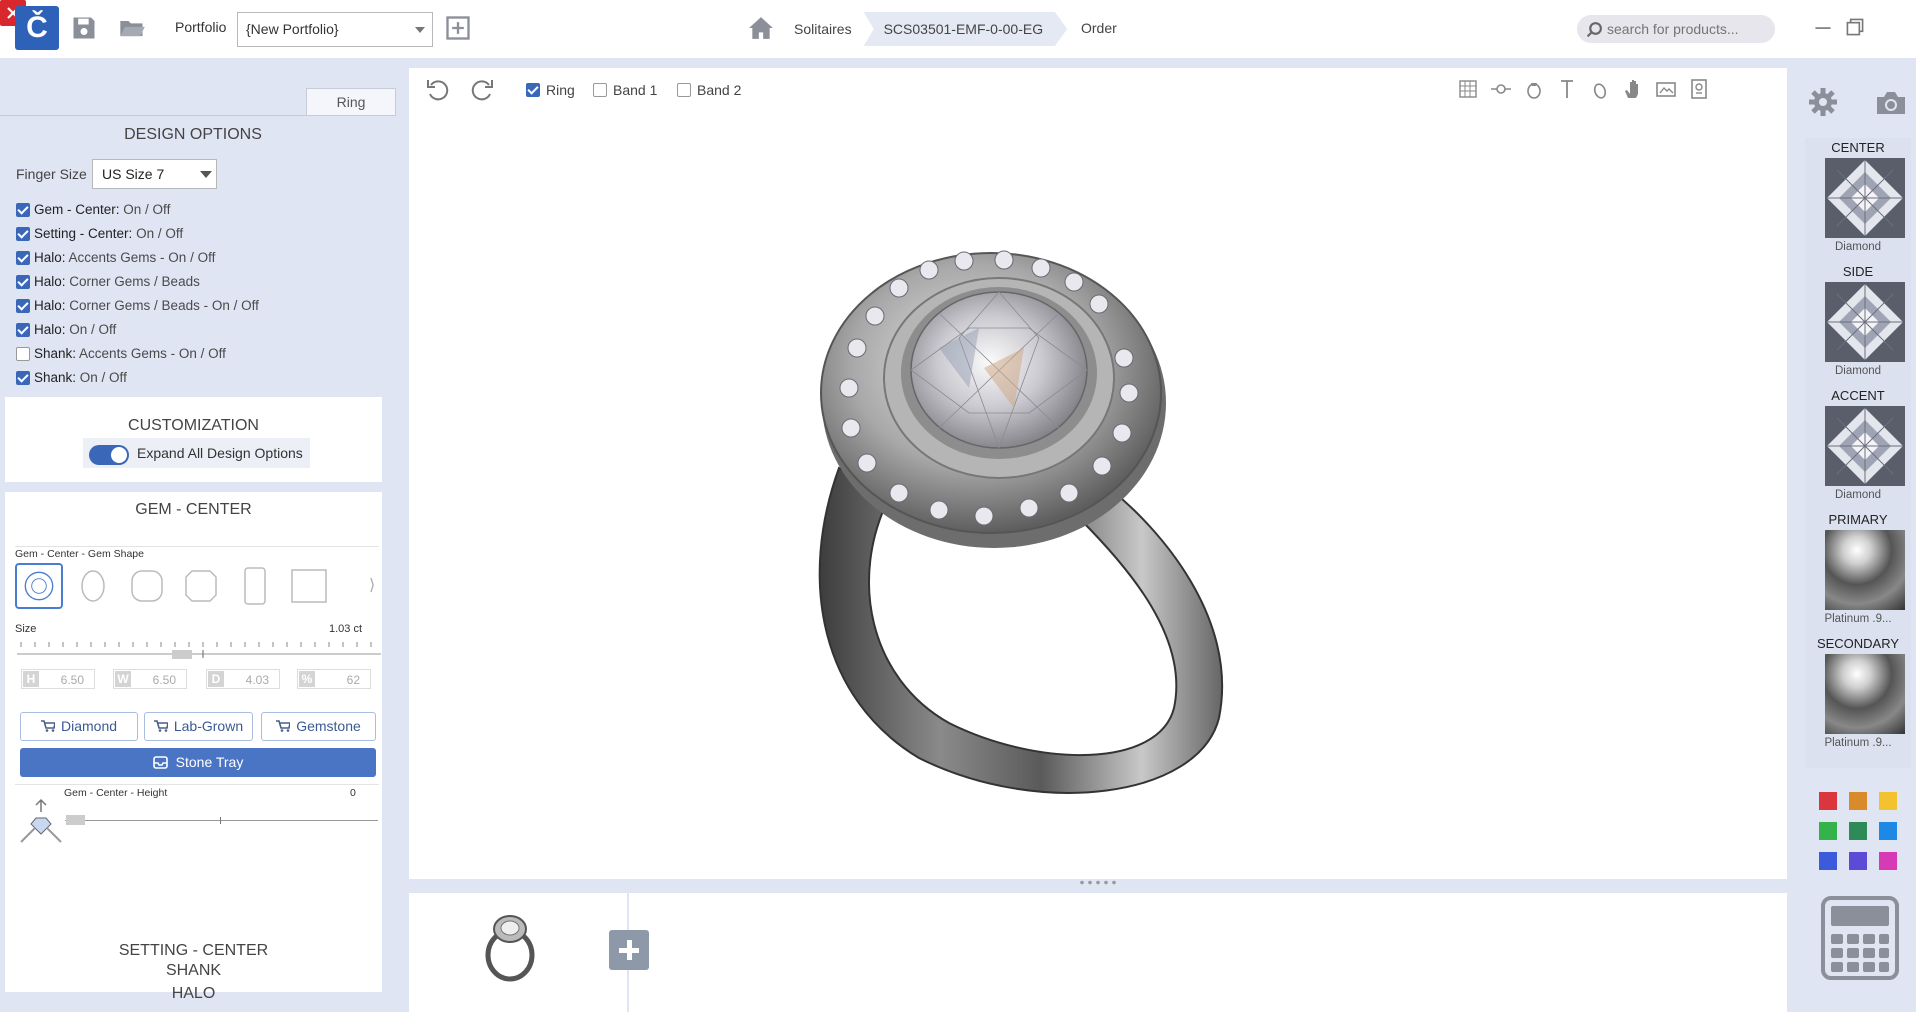 Image resolution: width=1916 pixels, height=1012 pixels. I want to click on search-input, so click(1687, 29).